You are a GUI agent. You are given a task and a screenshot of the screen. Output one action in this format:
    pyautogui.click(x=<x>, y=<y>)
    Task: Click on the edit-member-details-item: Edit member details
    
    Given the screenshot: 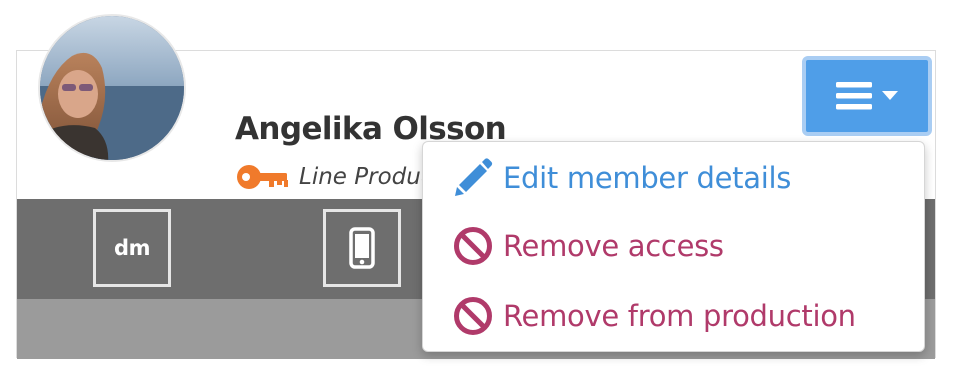 What is the action you would take?
    pyautogui.click(x=622, y=178)
    